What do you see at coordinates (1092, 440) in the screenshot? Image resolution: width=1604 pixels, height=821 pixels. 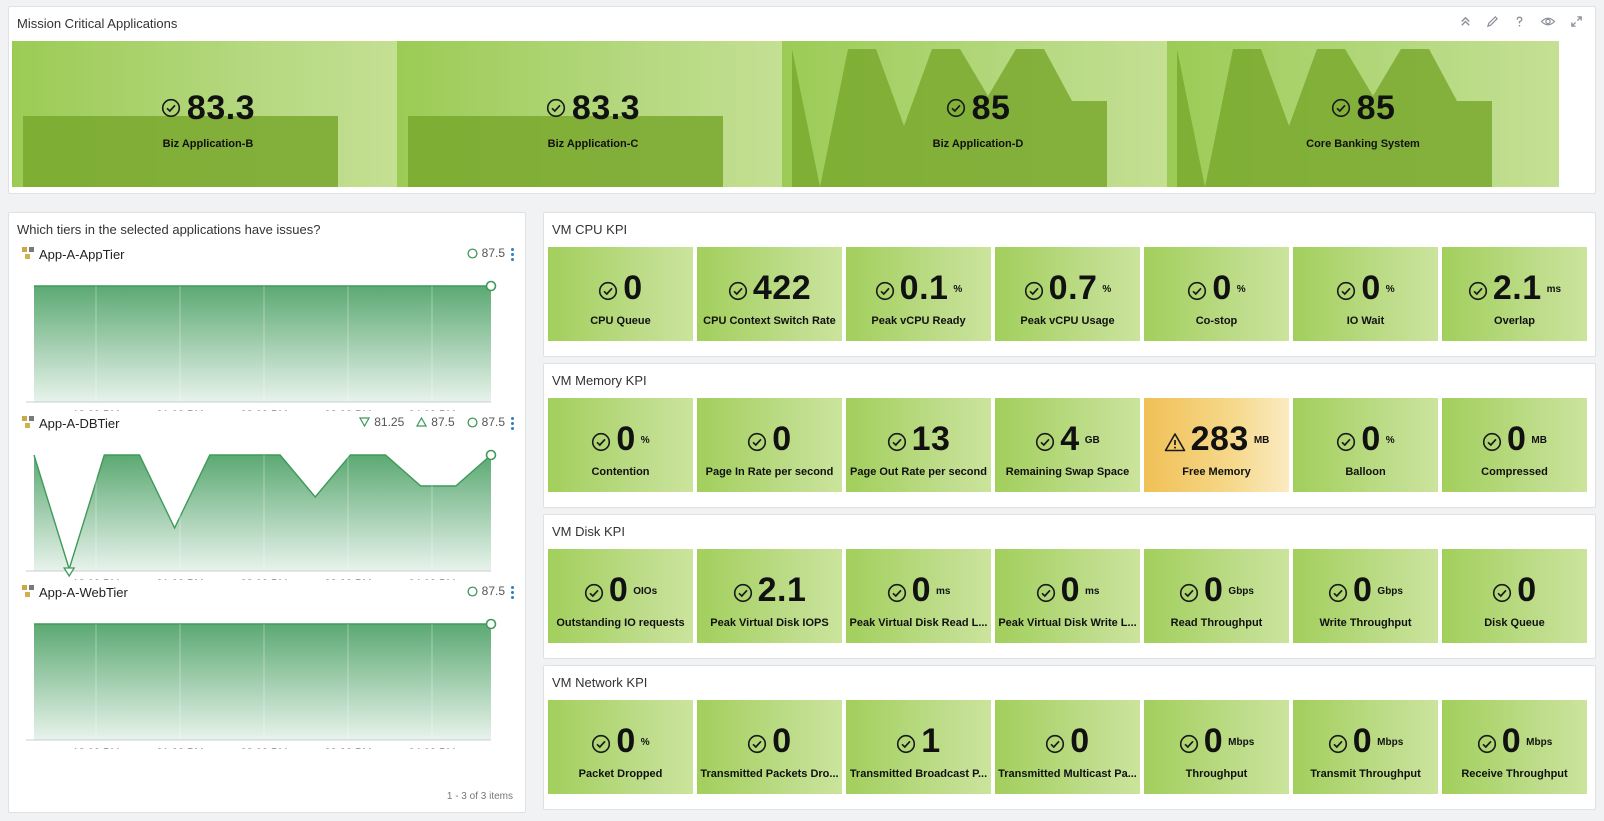 I see `kpi-unit: GB` at bounding box center [1092, 440].